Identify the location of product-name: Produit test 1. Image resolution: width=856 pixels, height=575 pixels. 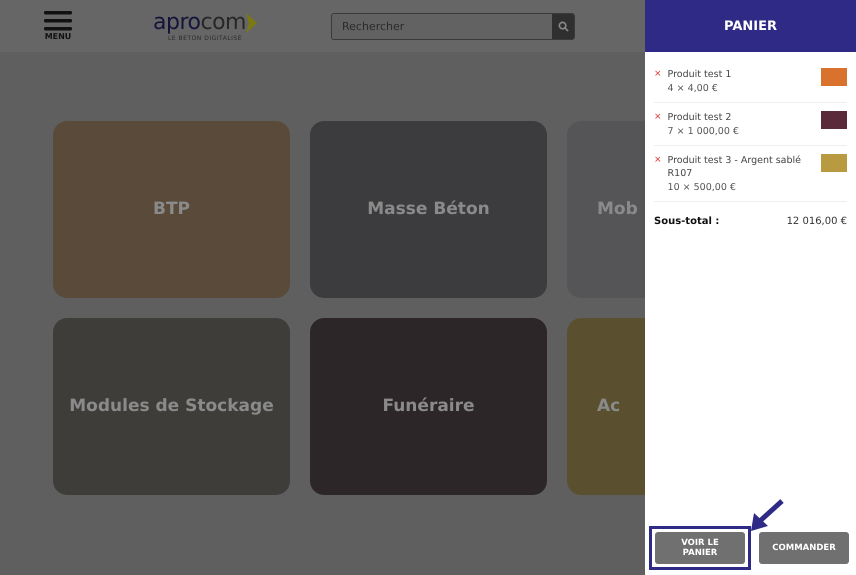
(700, 74).